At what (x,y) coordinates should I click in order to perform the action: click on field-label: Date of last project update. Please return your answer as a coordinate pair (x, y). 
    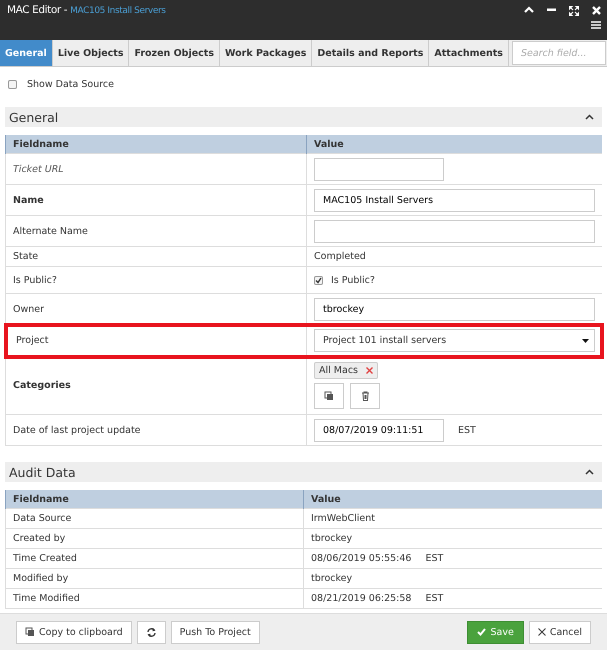
    Looking at the image, I should click on (77, 430).